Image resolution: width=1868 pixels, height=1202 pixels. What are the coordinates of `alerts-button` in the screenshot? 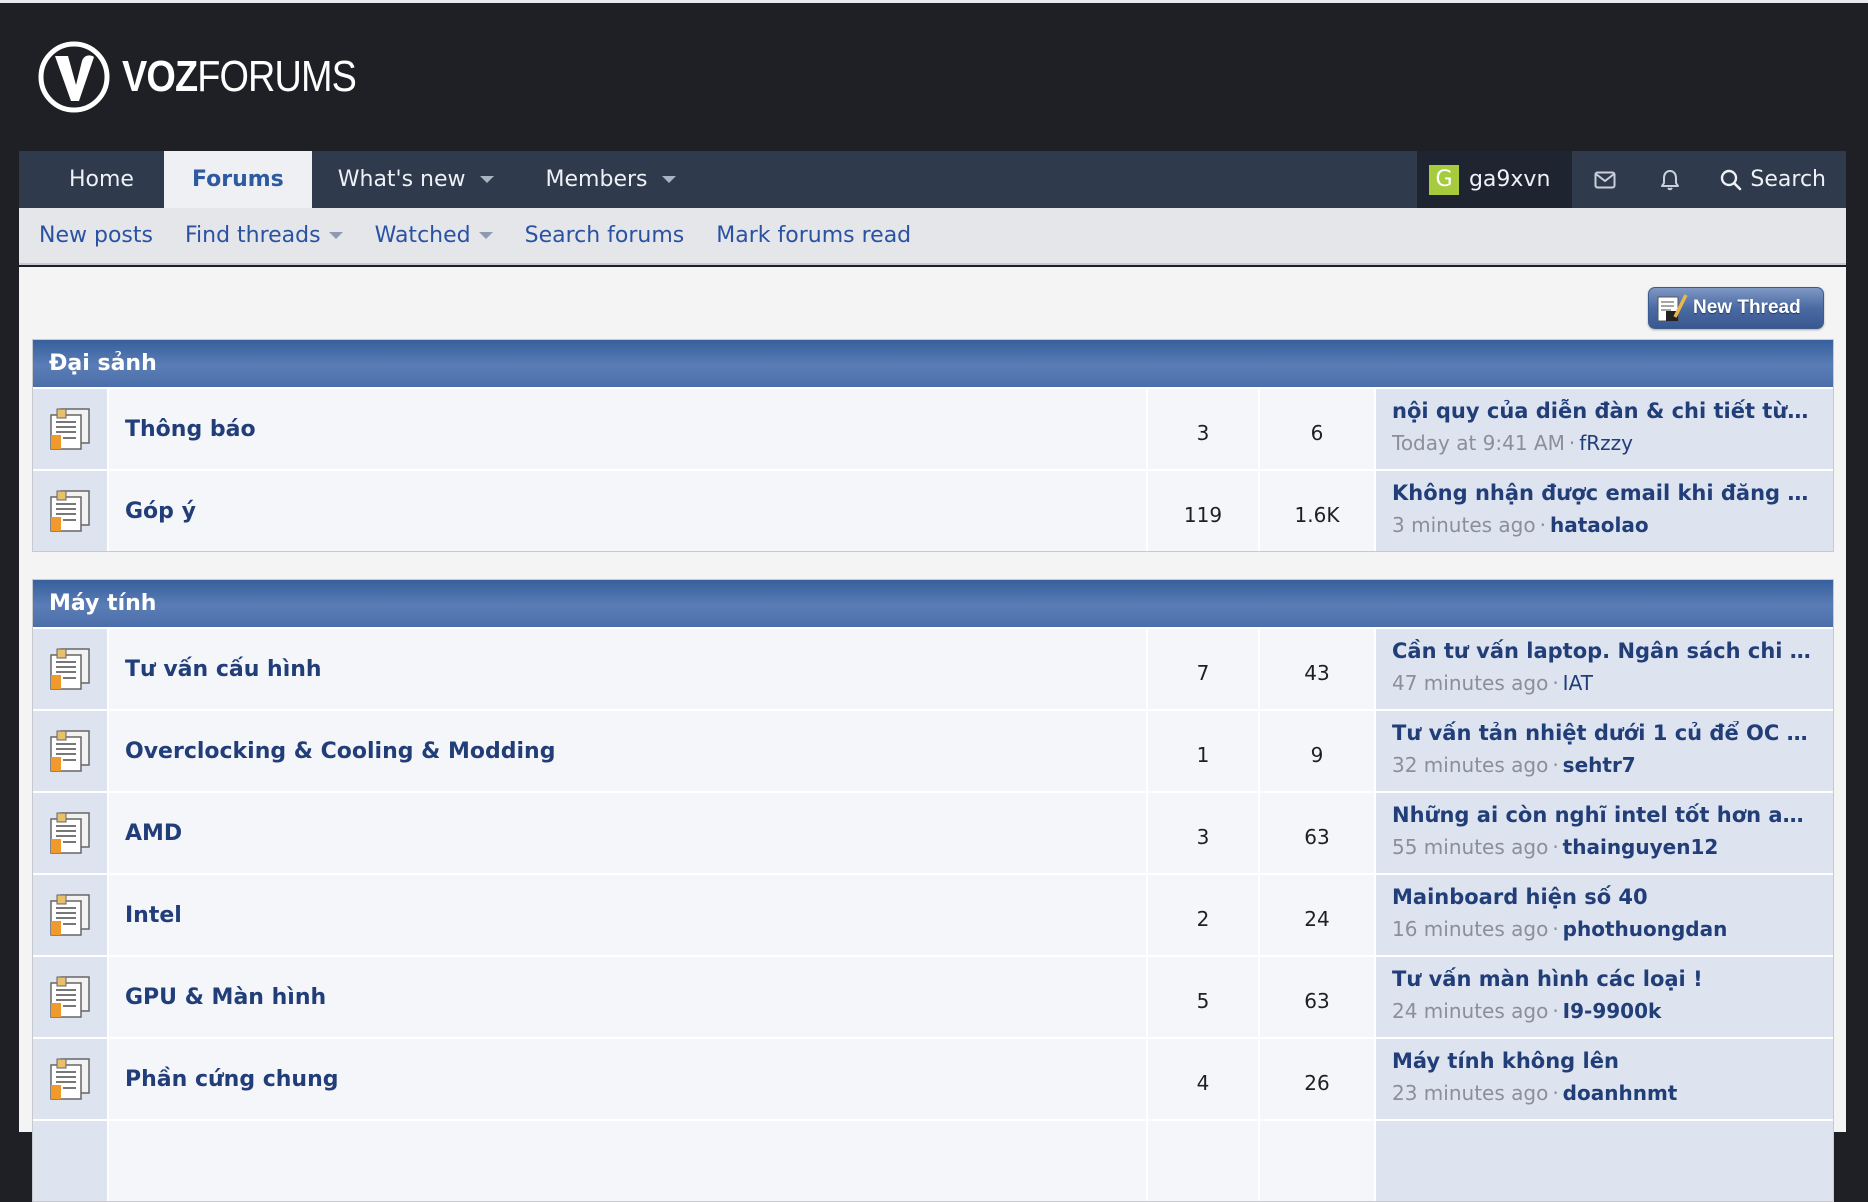 It's located at (1670, 179).